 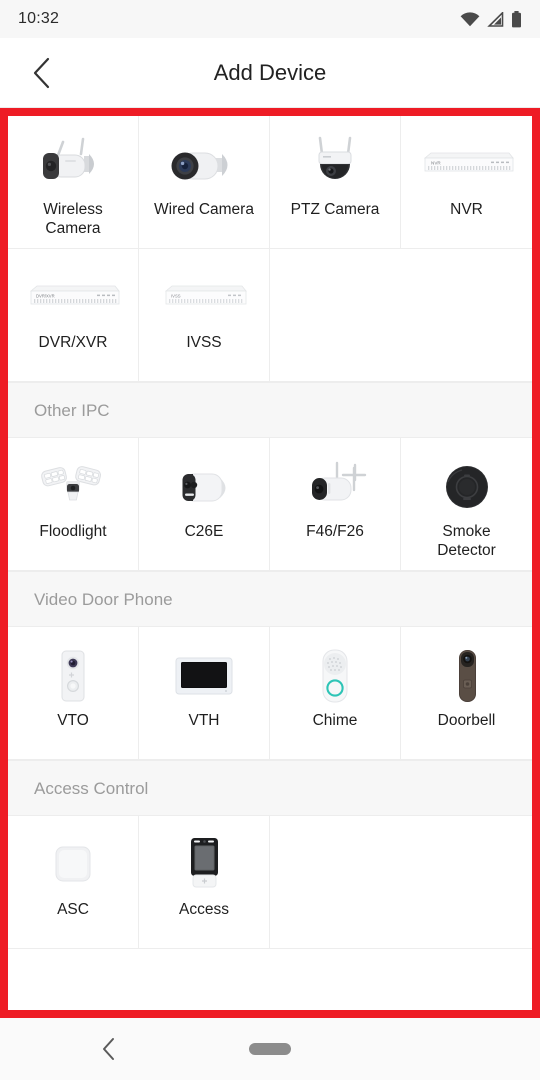 What do you see at coordinates (335, 487) in the screenshot?
I see `f46-f26-camera-icon` at bounding box center [335, 487].